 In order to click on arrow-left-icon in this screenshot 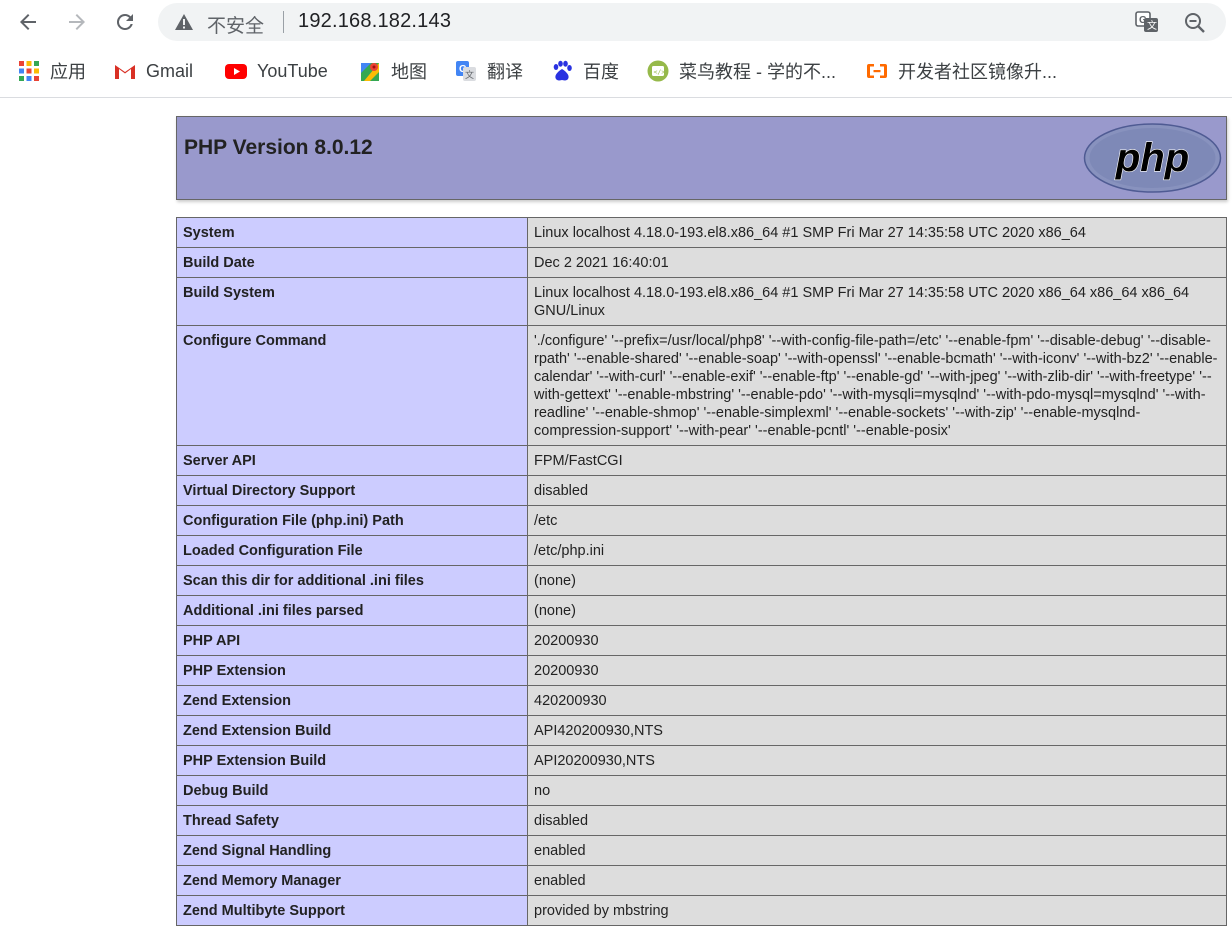, I will do `click(28, 22)`.